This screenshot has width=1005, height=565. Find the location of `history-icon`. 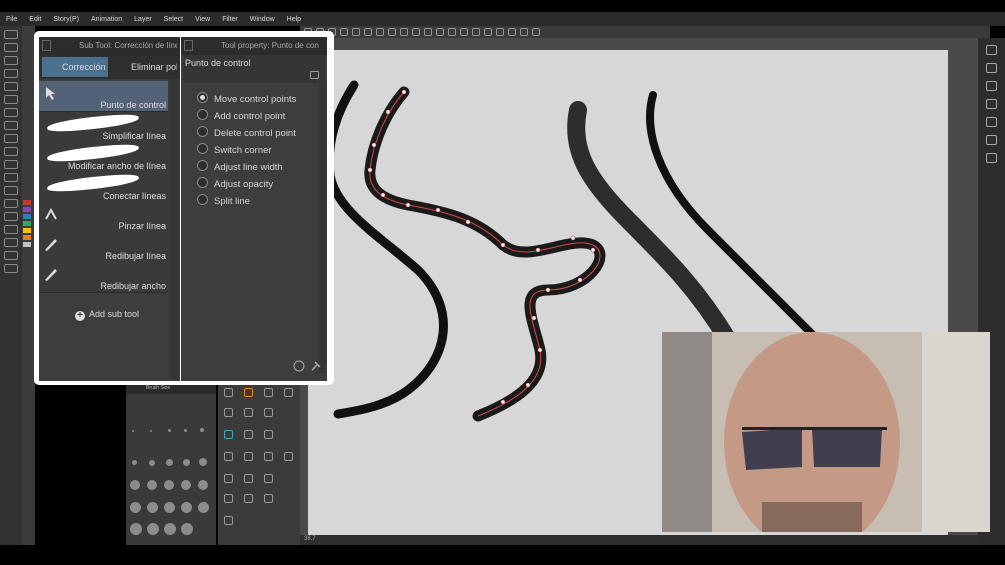

history-icon is located at coordinates (991, 140).